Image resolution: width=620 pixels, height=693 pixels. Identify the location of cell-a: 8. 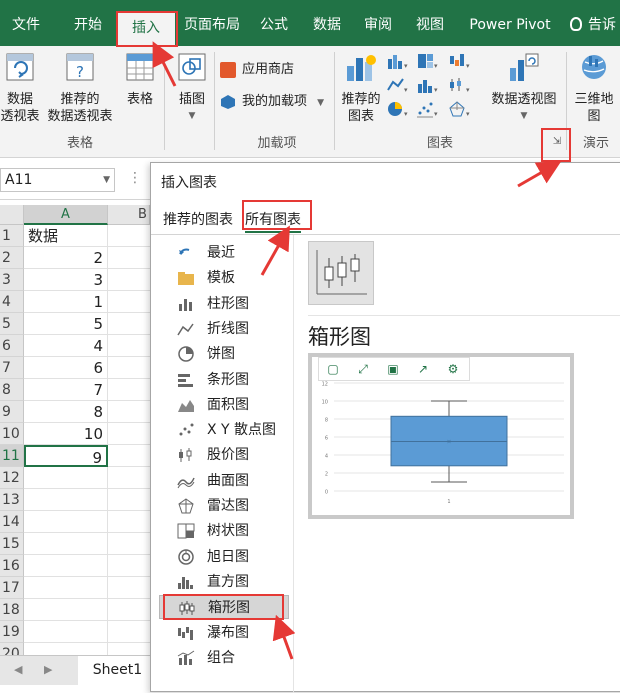
(66, 412).